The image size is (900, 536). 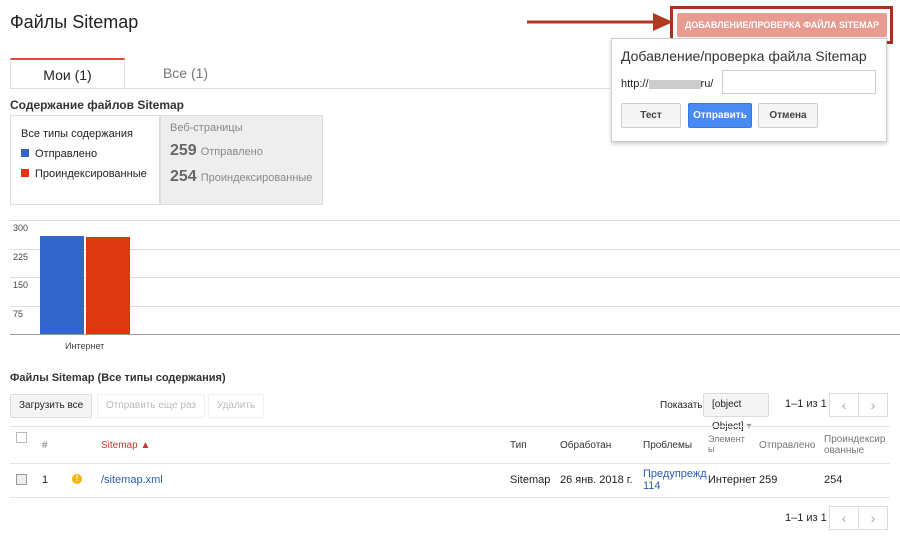 I want to click on x-axis, so click(x=455, y=334).